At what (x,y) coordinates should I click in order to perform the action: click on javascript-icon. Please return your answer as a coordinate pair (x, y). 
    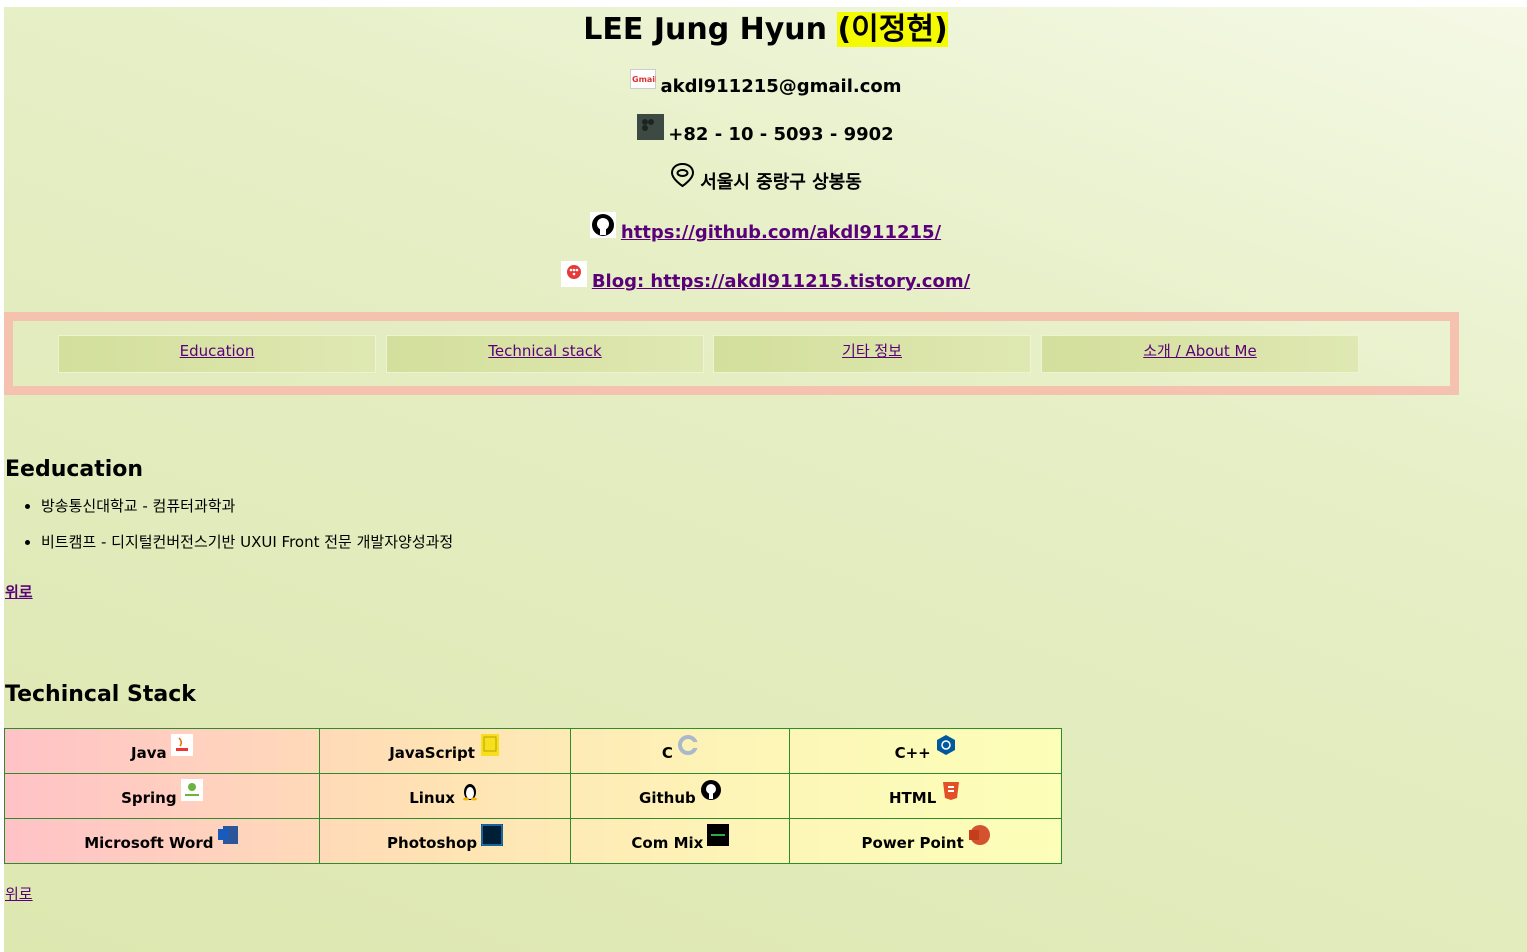
    Looking at the image, I should click on (490, 745).